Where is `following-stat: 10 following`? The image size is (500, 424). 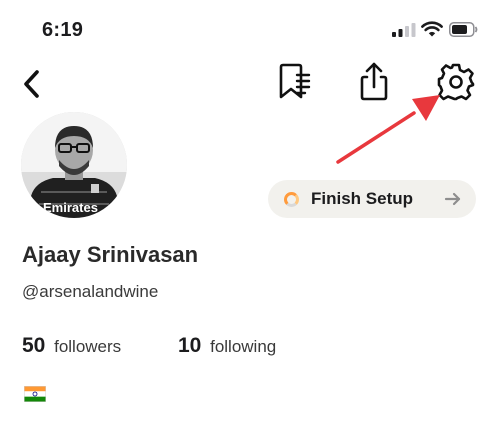 following-stat: 10 following is located at coordinates (227, 346).